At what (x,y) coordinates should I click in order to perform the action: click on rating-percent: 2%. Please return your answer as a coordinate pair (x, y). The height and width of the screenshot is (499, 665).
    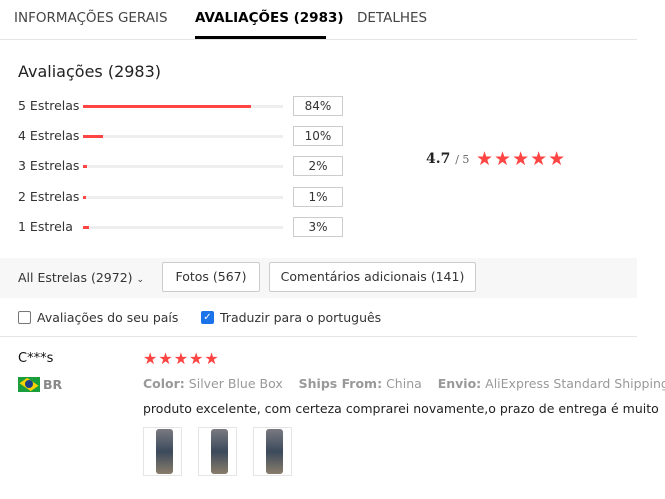
    Looking at the image, I should click on (318, 166).